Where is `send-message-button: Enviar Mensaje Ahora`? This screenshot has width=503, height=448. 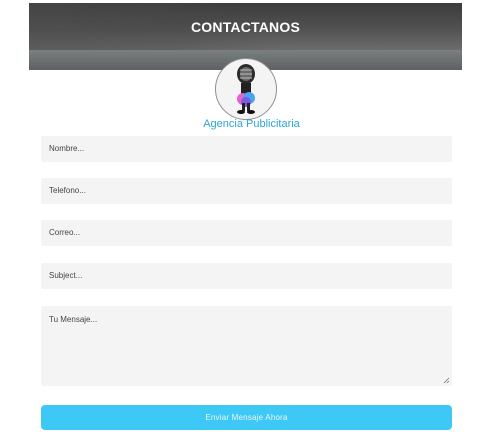
send-message-button: Enviar Mensaje Ahora is located at coordinates (246, 417).